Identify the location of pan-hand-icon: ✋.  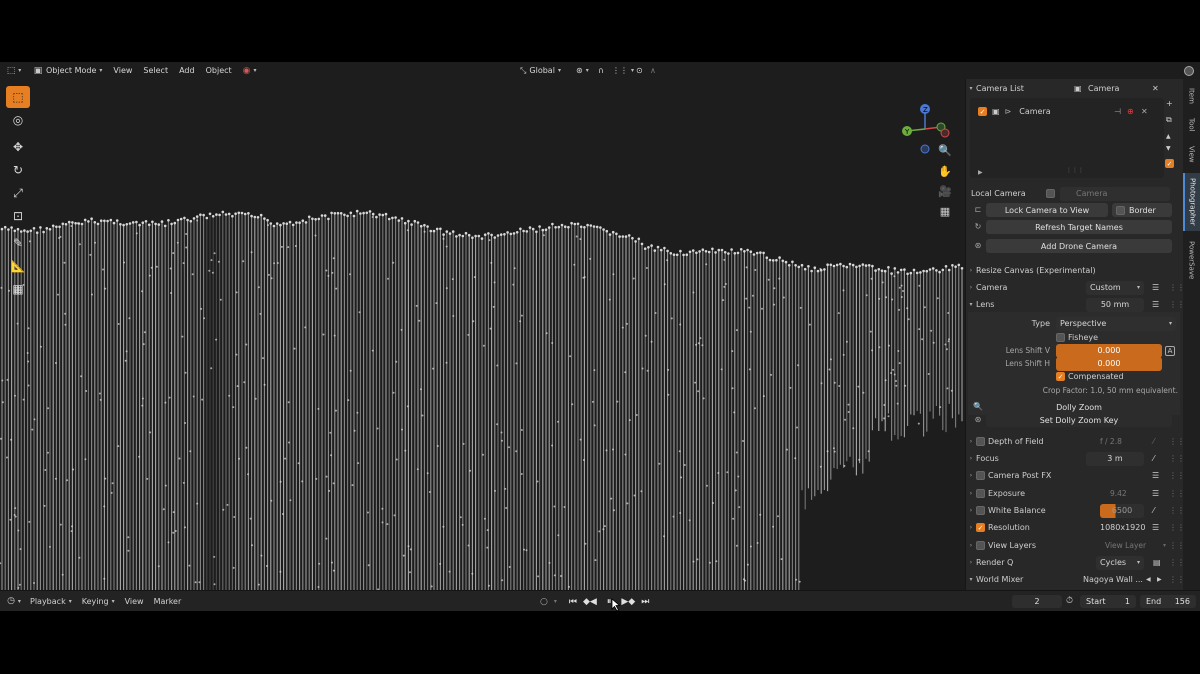
(945, 171).